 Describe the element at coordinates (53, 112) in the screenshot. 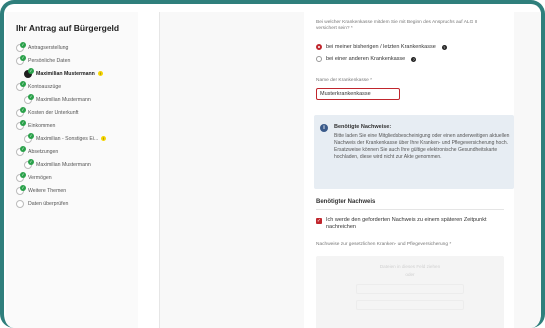

I see `sidebar-item-label: Kosten der Unterkunft` at that location.